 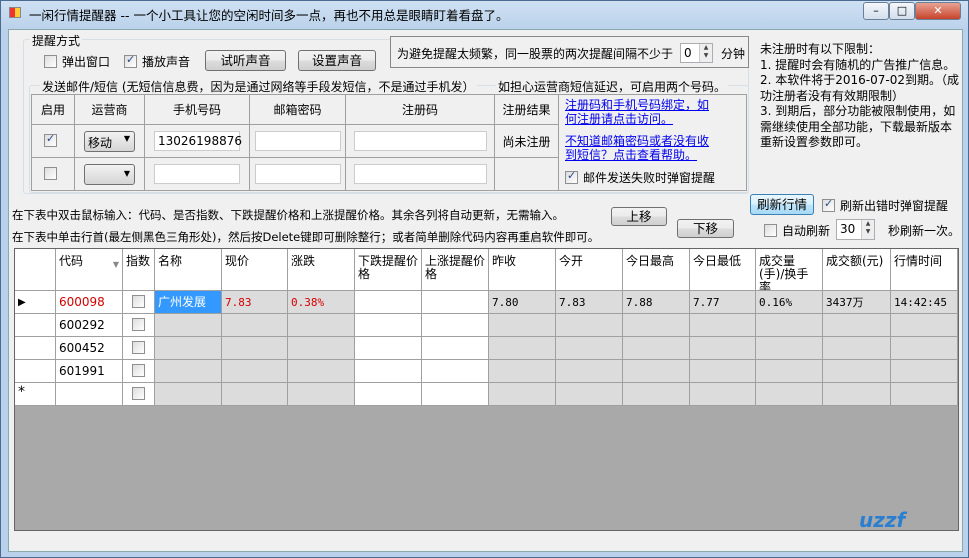 What do you see at coordinates (321, 270) in the screenshot?
I see `column-header-change: 涨跌` at bounding box center [321, 270].